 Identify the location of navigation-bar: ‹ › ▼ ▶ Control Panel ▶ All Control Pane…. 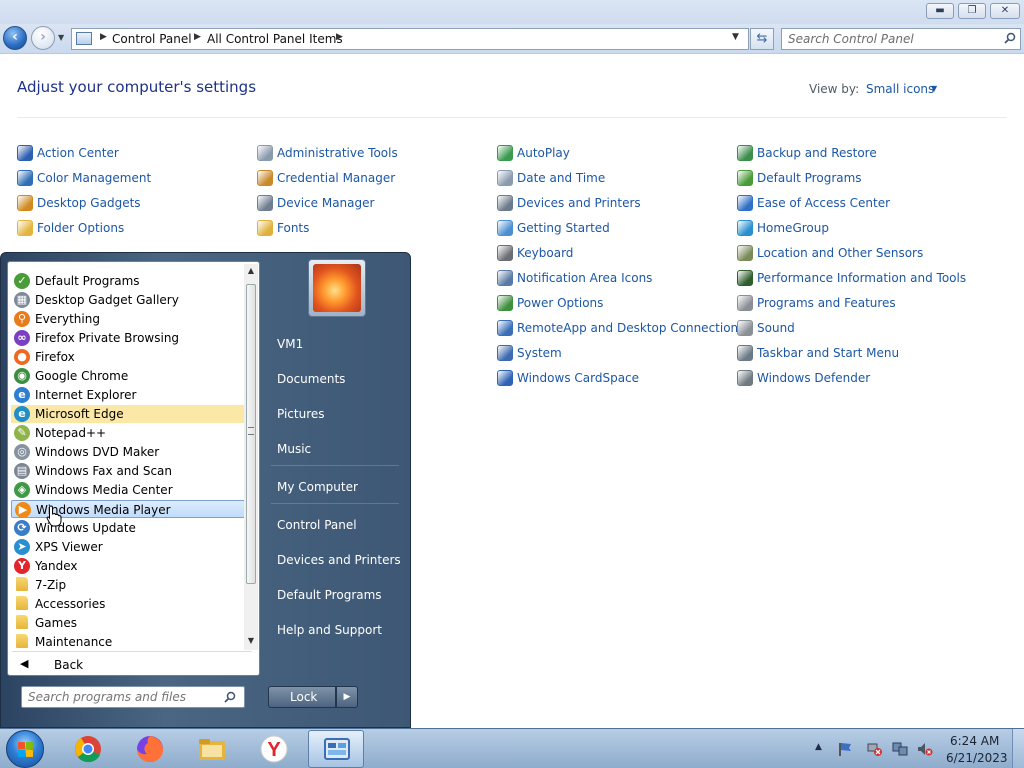
(512, 39).